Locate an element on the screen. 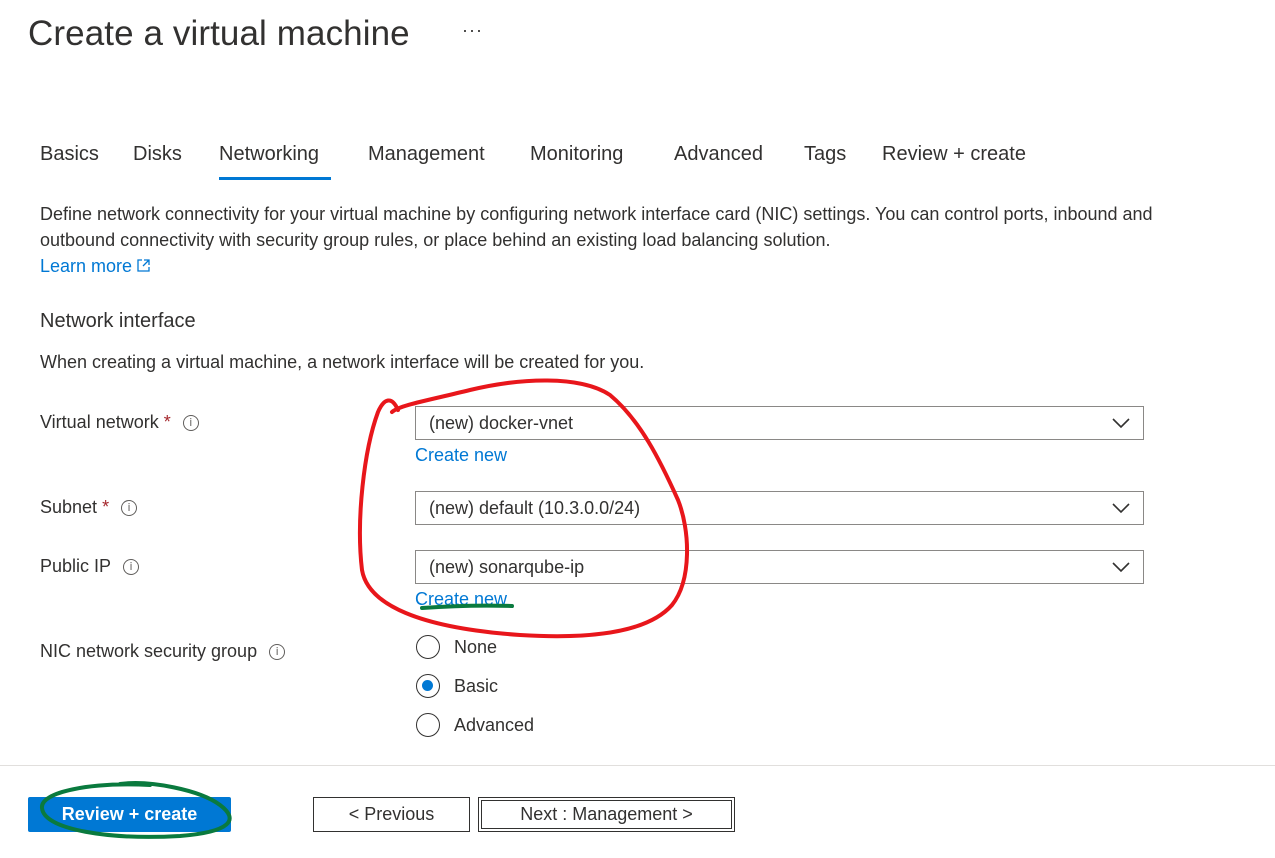 The height and width of the screenshot is (858, 1275). tab-advanced: Advanced is located at coordinates (718, 154).